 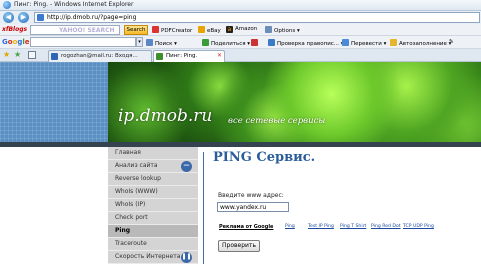 What do you see at coordinates (54, 56) in the screenshot?
I see `mail-icon` at bounding box center [54, 56].